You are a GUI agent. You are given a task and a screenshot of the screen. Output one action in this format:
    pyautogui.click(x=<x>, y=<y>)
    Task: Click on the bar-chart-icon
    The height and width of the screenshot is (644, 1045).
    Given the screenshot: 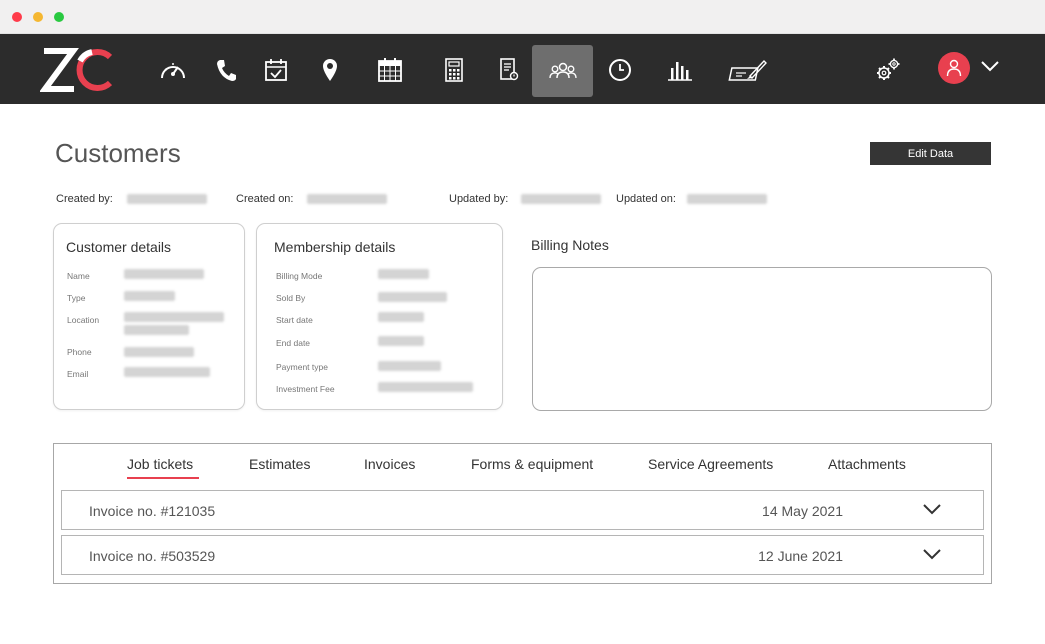 What is the action you would take?
    pyautogui.click(x=680, y=71)
    